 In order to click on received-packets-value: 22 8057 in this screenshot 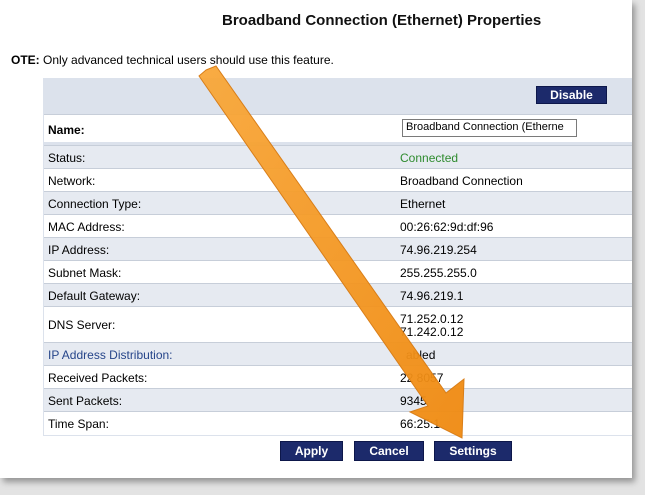, I will do `click(422, 378)`.